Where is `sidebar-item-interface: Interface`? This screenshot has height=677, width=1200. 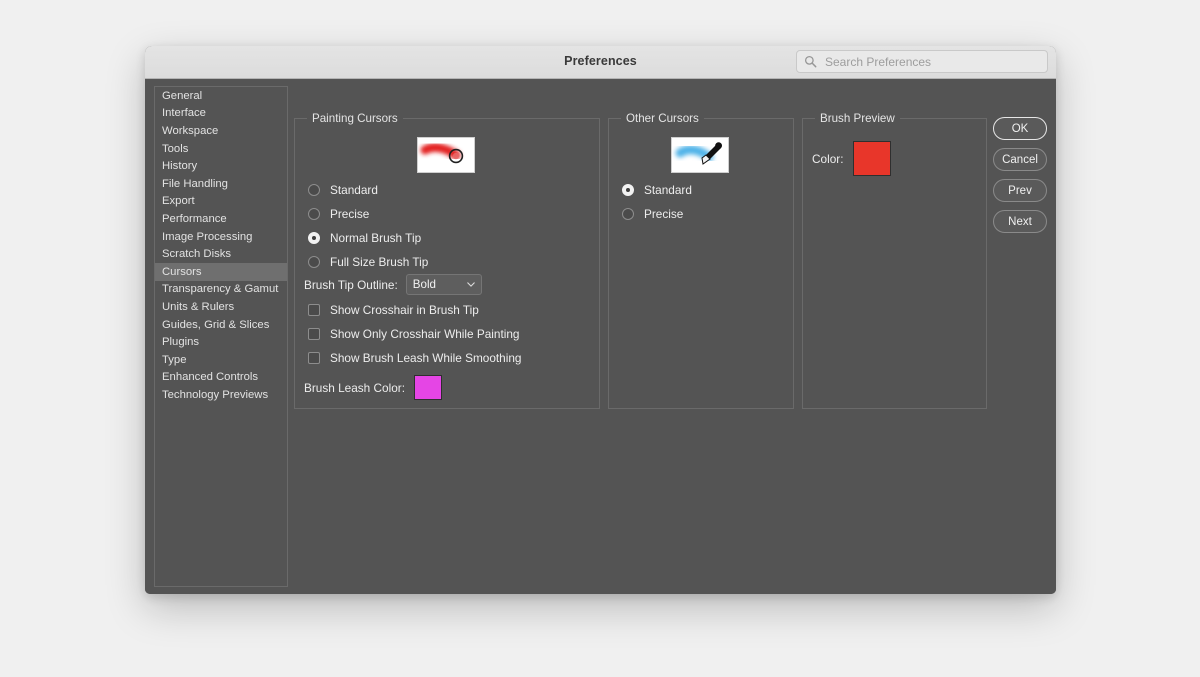
sidebar-item-interface: Interface is located at coordinates (221, 114).